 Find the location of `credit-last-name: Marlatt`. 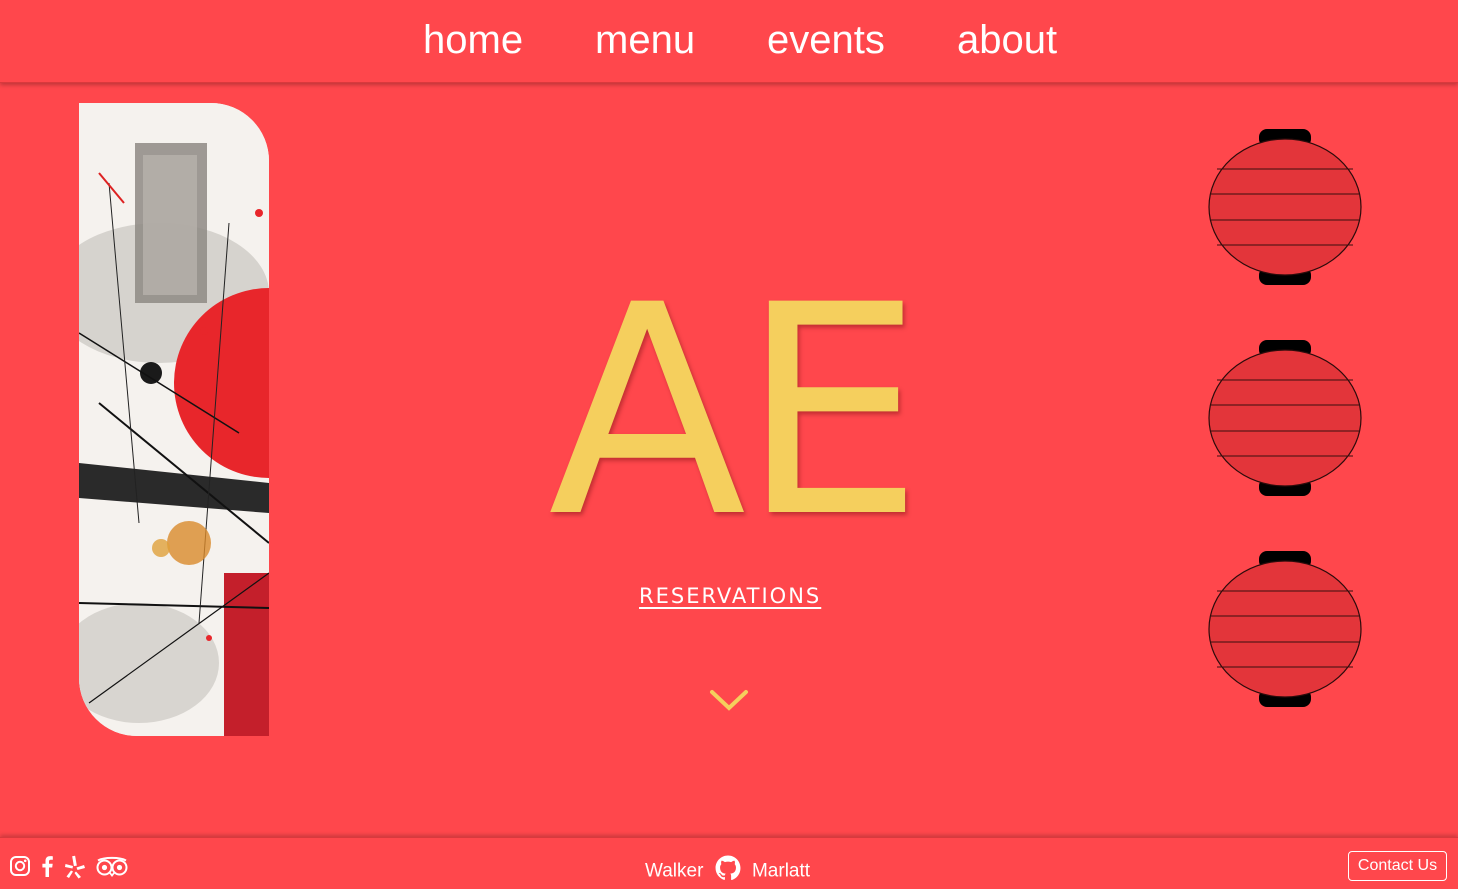

credit-last-name: Marlatt is located at coordinates (781, 871).